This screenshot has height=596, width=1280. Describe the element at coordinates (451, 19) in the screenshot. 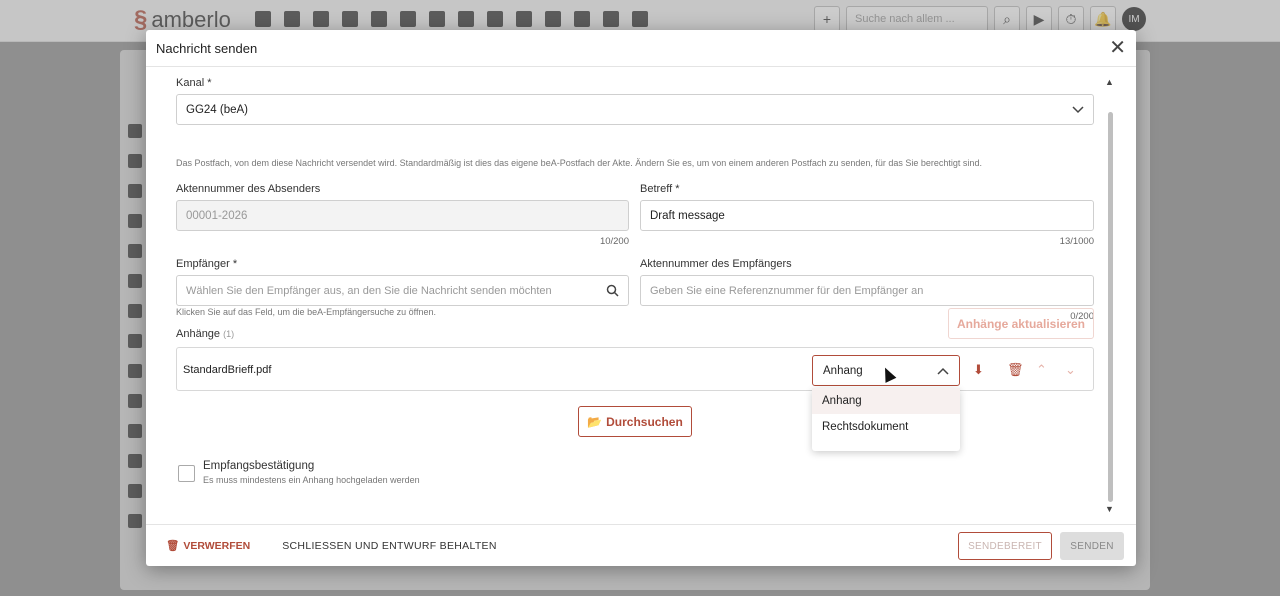

I see `toolbar-icons` at that location.